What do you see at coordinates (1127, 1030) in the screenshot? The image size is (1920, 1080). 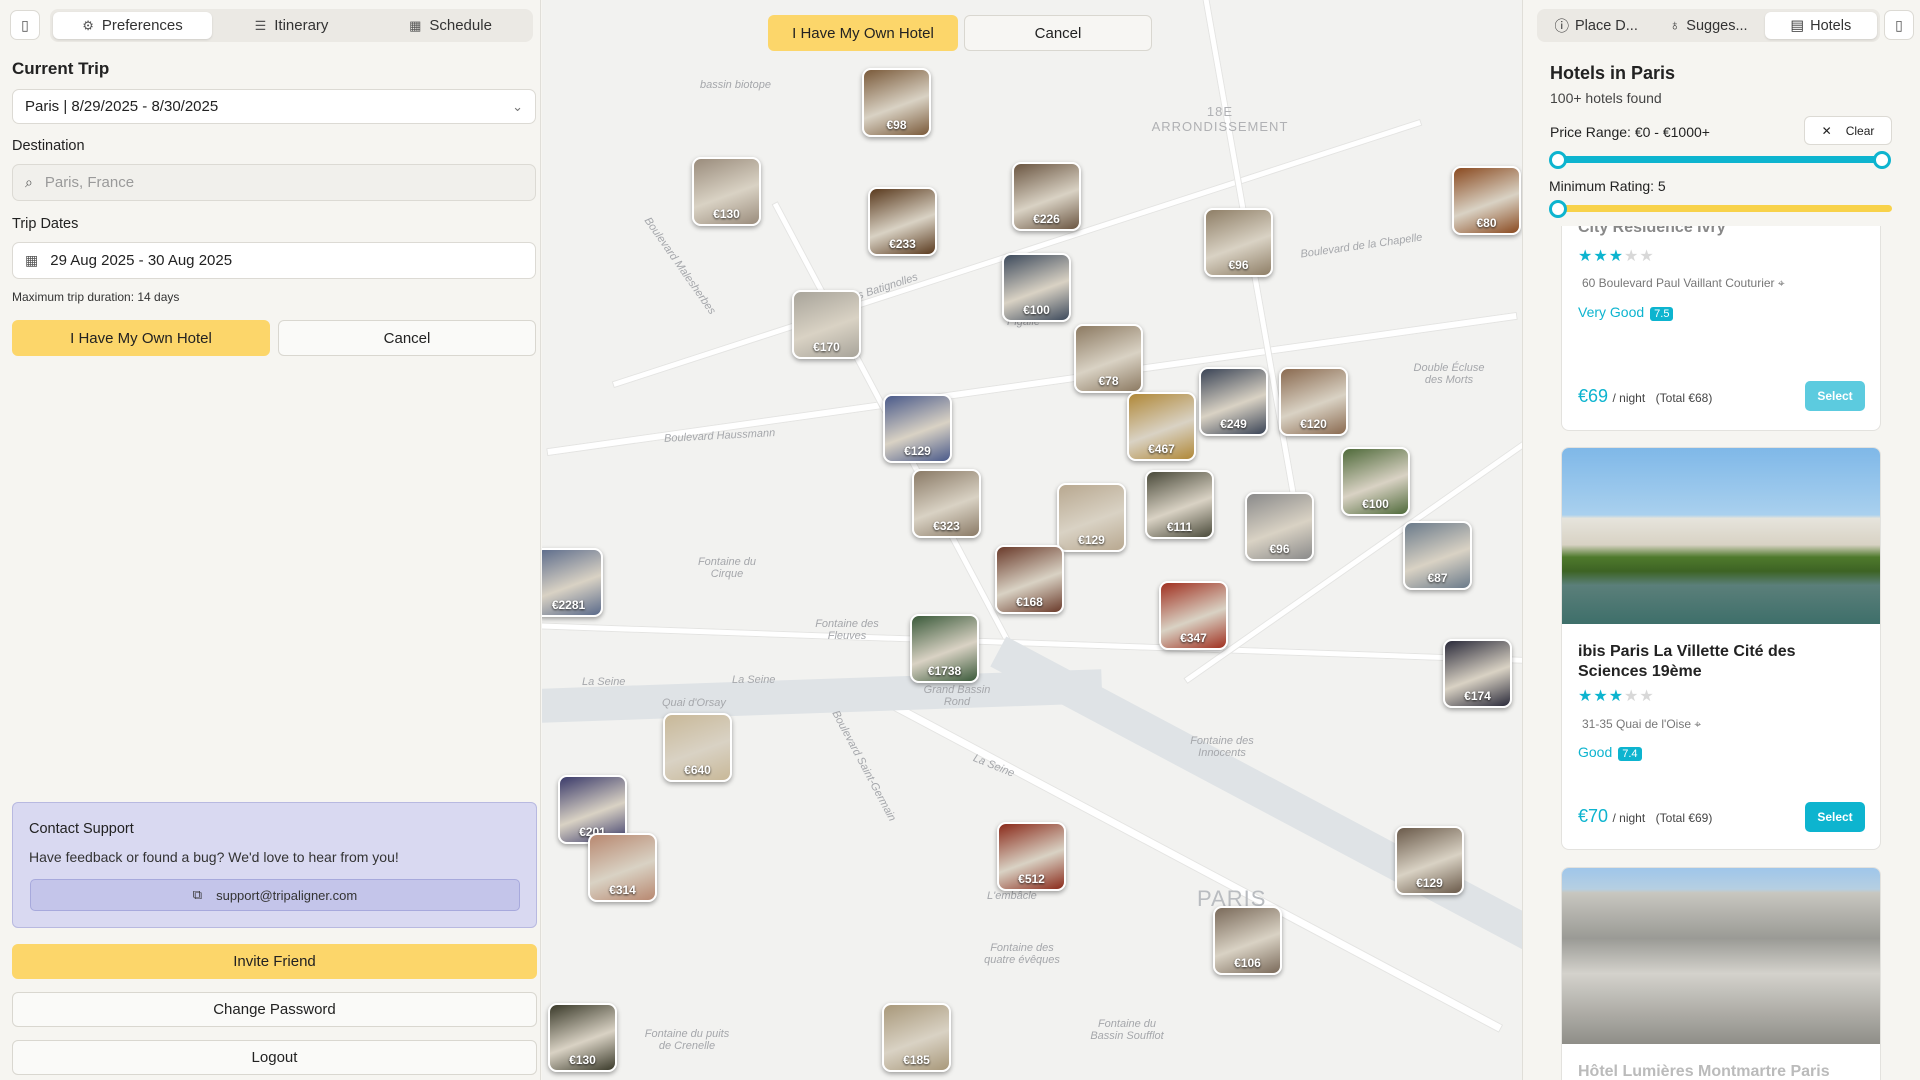 I see `map-label: Fontaine du Bassin Soufflot` at bounding box center [1127, 1030].